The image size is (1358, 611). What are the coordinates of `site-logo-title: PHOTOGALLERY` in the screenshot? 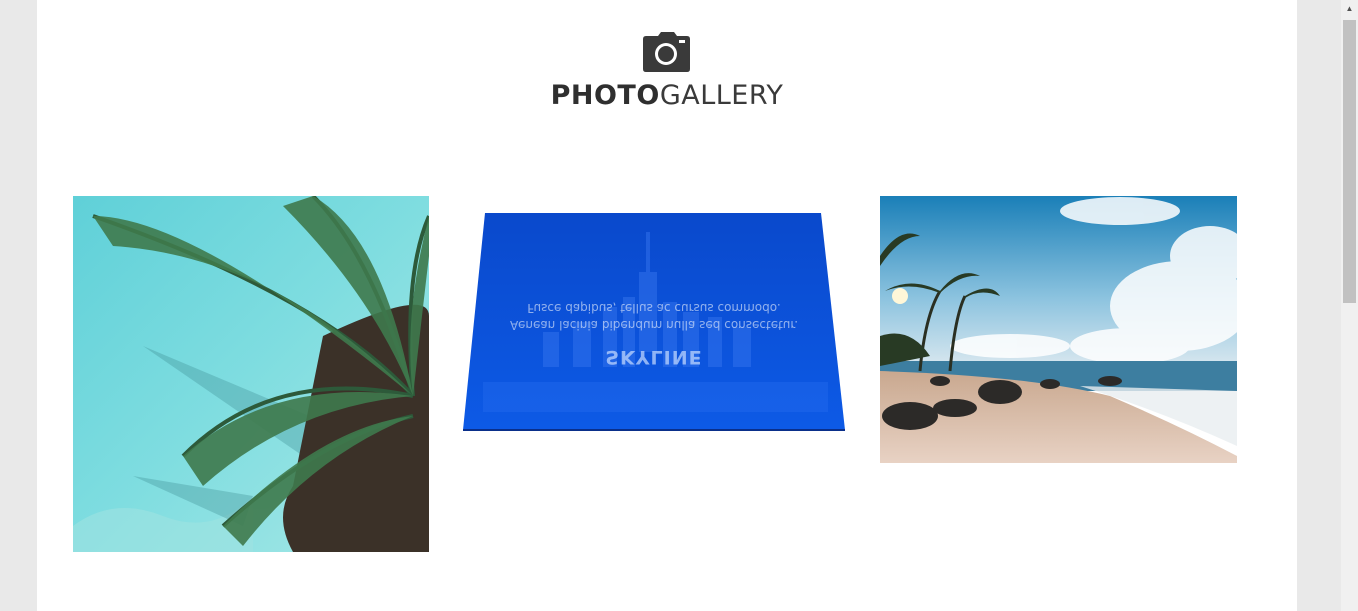 It's located at (667, 95).